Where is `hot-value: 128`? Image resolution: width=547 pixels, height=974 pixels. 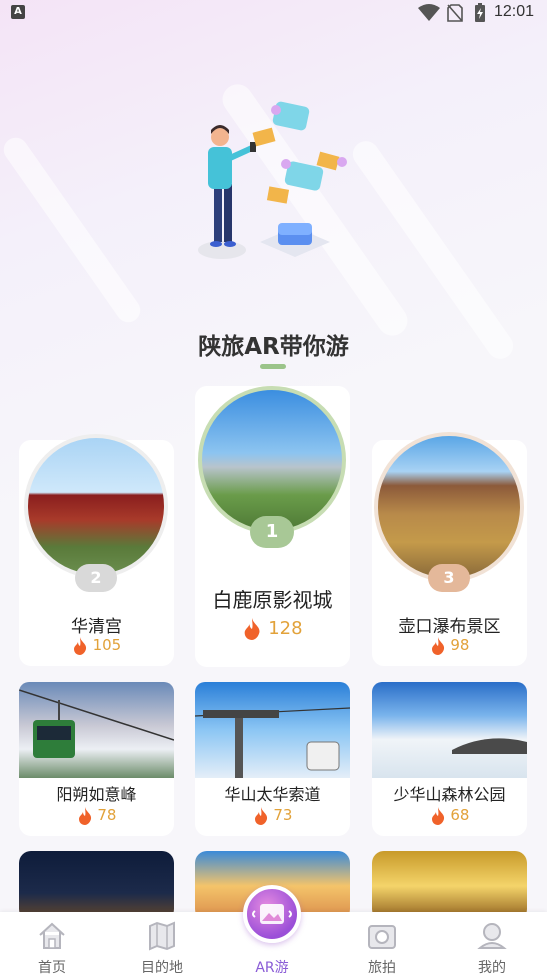
hot-value: 128 is located at coordinates (285, 628).